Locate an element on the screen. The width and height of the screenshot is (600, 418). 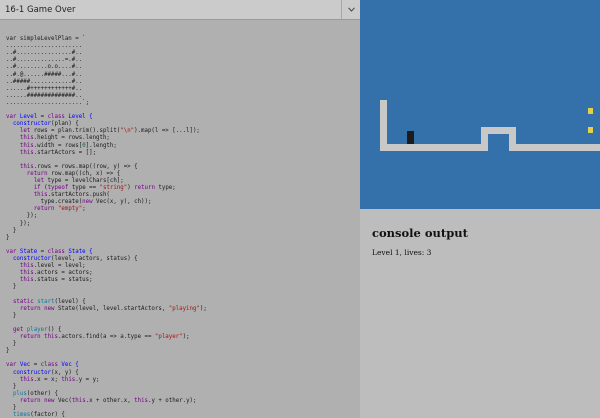
code-line: this.startActors.push( is located at coordinates (106, 195).